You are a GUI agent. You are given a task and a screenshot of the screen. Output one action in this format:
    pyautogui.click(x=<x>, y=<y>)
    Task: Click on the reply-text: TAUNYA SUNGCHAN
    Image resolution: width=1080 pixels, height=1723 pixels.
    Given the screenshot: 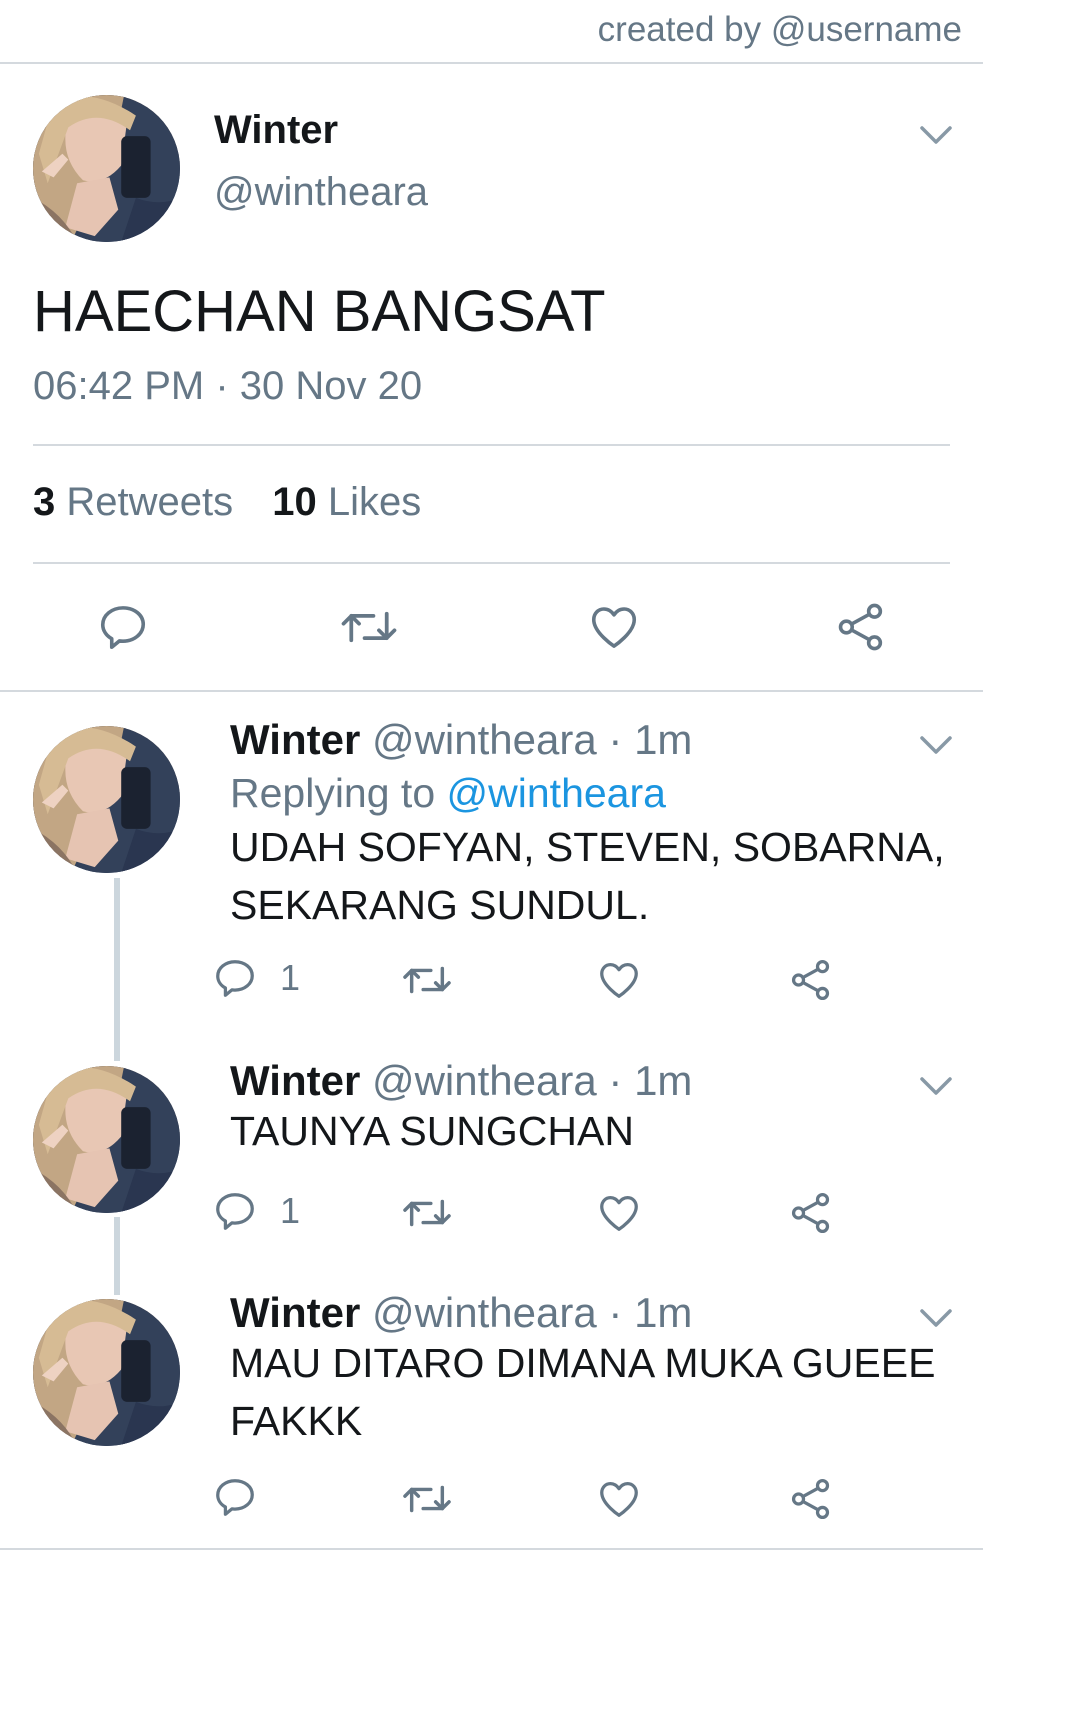 What is the action you would take?
    pyautogui.click(x=432, y=1131)
    